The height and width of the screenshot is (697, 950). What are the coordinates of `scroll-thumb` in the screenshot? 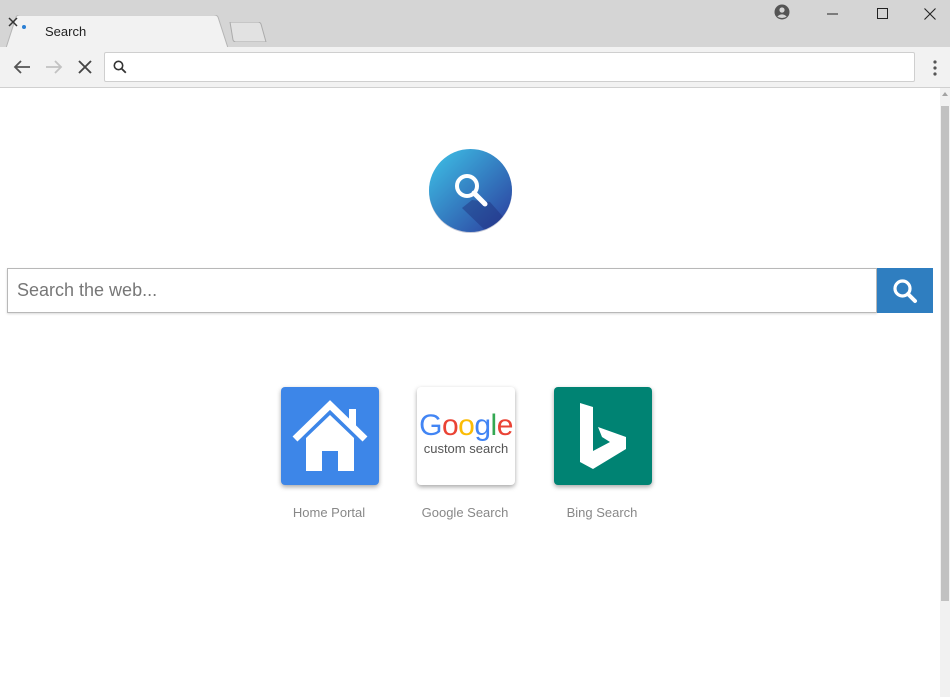 It's located at (945, 353).